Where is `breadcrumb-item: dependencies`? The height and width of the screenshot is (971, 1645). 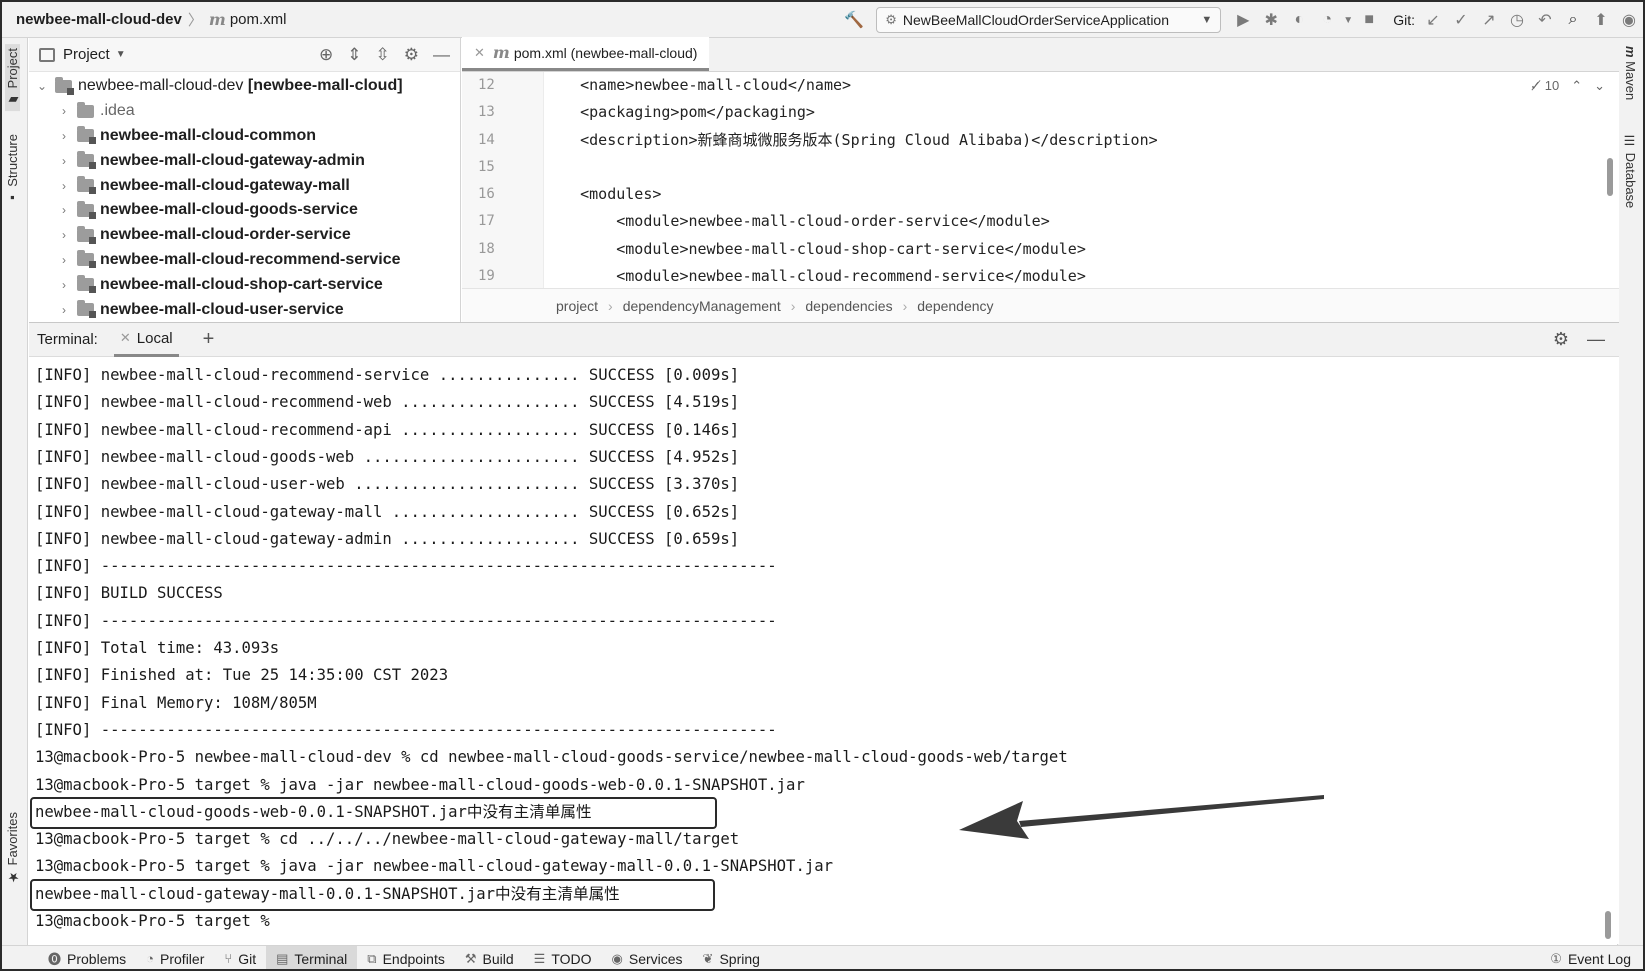 breadcrumb-item: dependencies is located at coordinates (848, 306).